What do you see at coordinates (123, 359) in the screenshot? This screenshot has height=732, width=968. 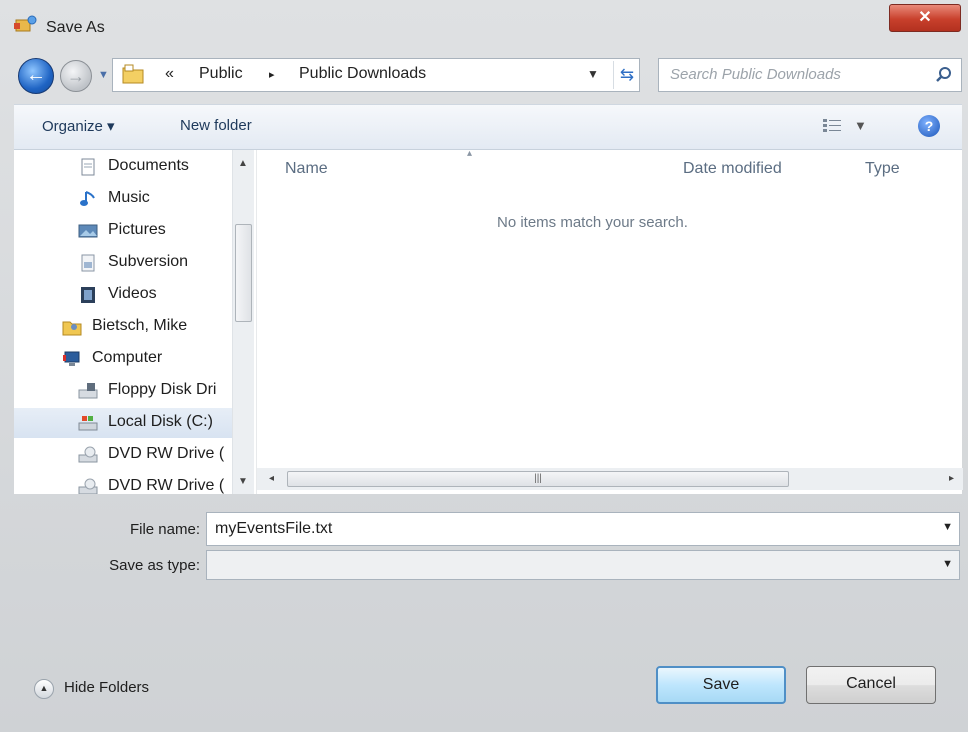 I see `nav-item-computer: Computer` at bounding box center [123, 359].